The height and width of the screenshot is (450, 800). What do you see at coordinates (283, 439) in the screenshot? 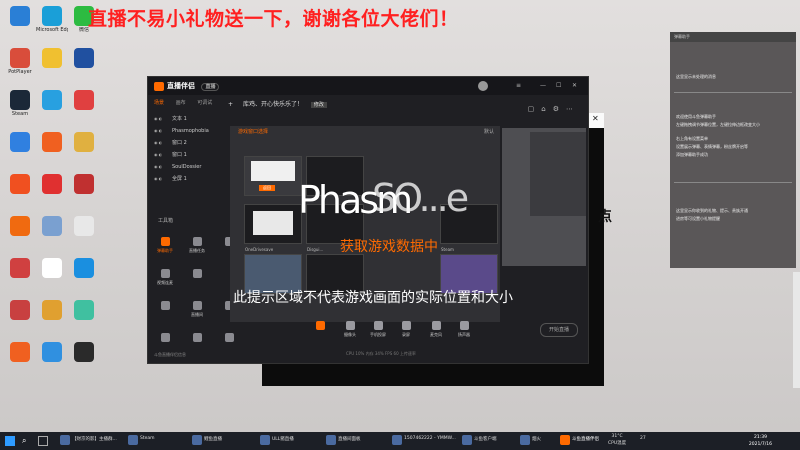
I see `taskbar-item: ULL猪直播` at bounding box center [283, 439].